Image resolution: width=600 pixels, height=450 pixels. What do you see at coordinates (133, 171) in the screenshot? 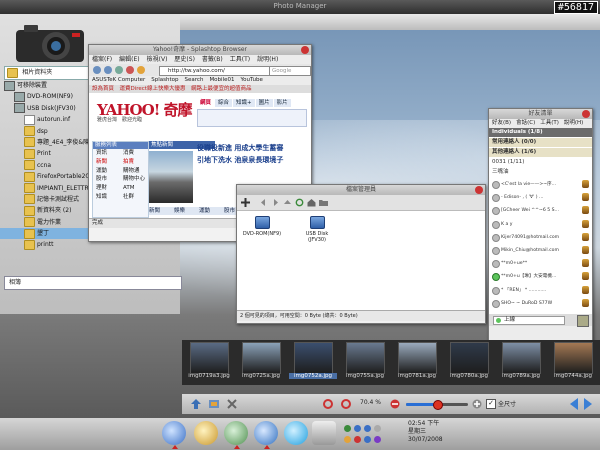
I see `service-link: 購物通` at bounding box center [133, 171].